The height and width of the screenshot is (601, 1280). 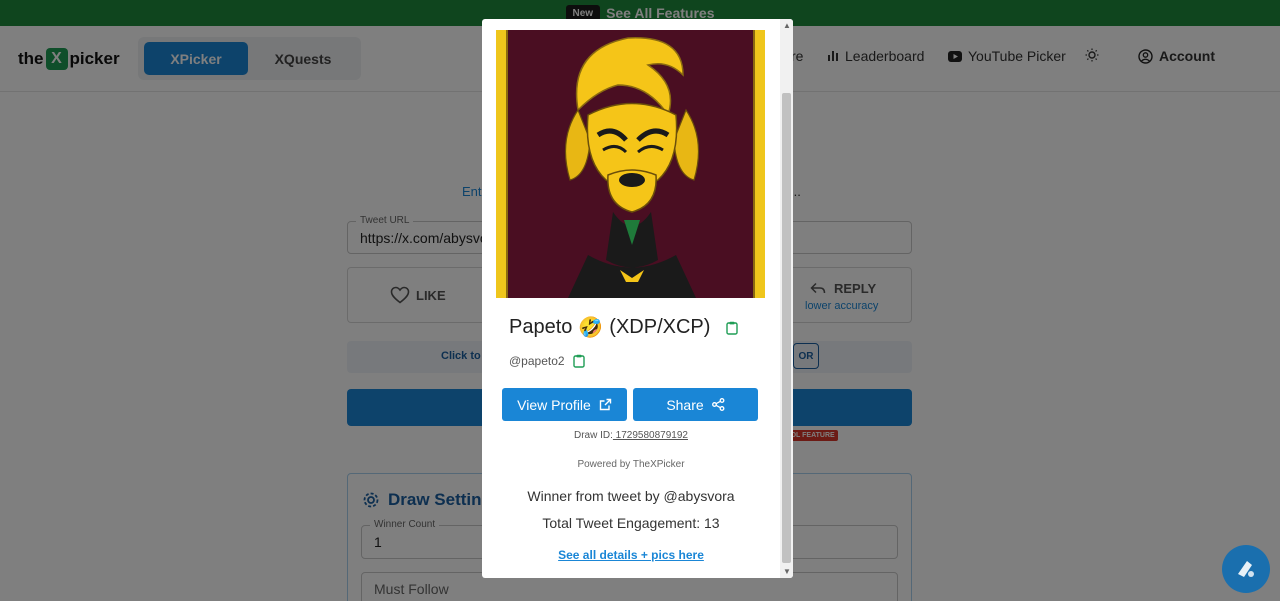 What do you see at coordinates (554, 404) in the screenshot?
I see `view-profile-label: View Profile` at bounding box center [554, 404].